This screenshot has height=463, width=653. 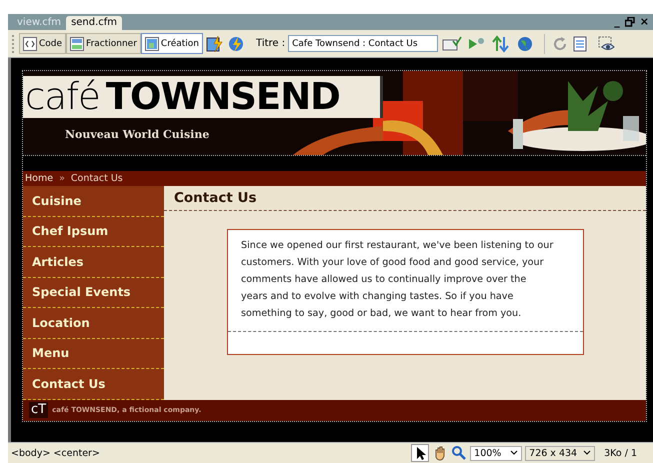 What do you see at coordinates (42, 43) in the screenshot?
I see `view-button: Code` at bounding box center [42, 43].